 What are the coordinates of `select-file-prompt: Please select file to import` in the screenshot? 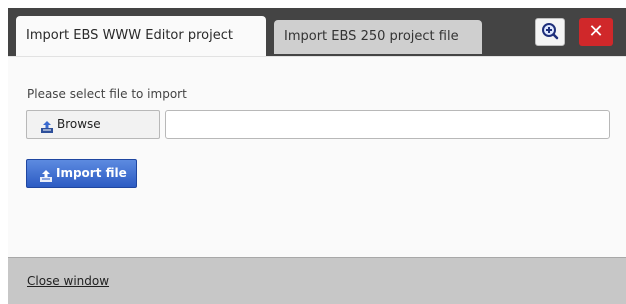 It's located at (107, 94).